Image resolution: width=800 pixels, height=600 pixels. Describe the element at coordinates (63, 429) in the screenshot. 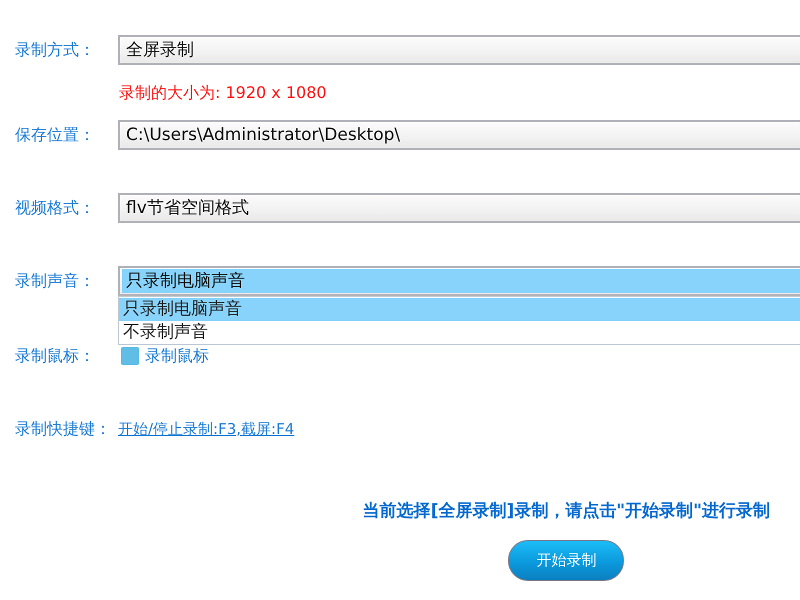

I see `field-label: 录制快捷键：` at that location.